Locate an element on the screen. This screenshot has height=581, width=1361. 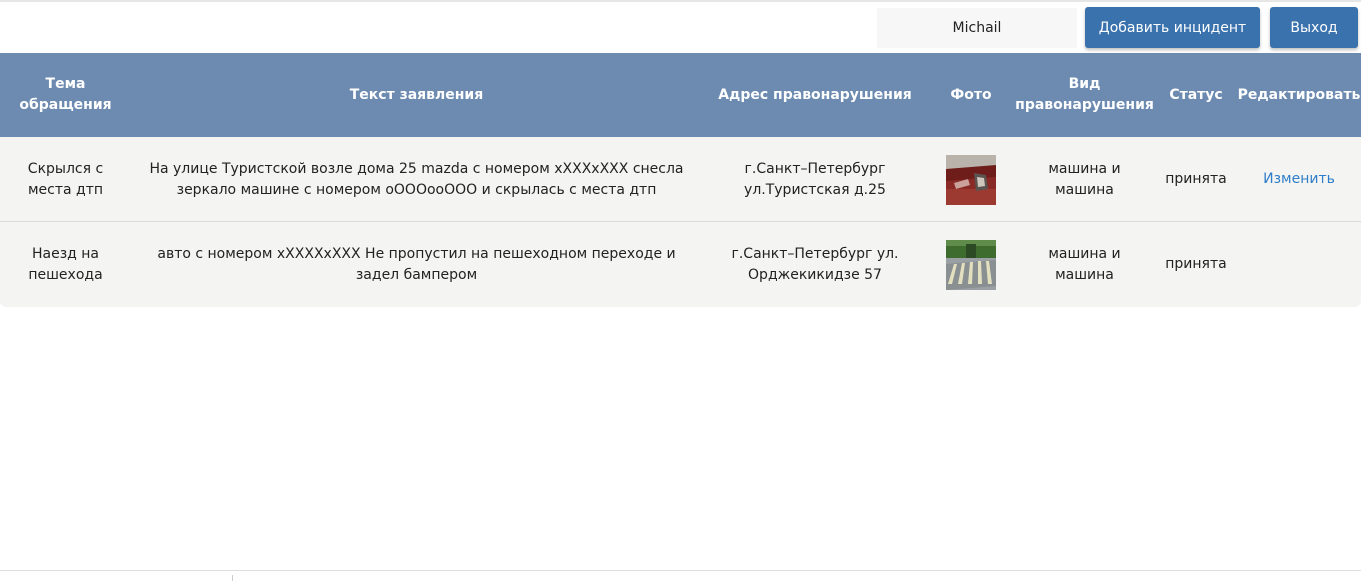
column-header-status: Статус is located at coordinates (1196, 94).